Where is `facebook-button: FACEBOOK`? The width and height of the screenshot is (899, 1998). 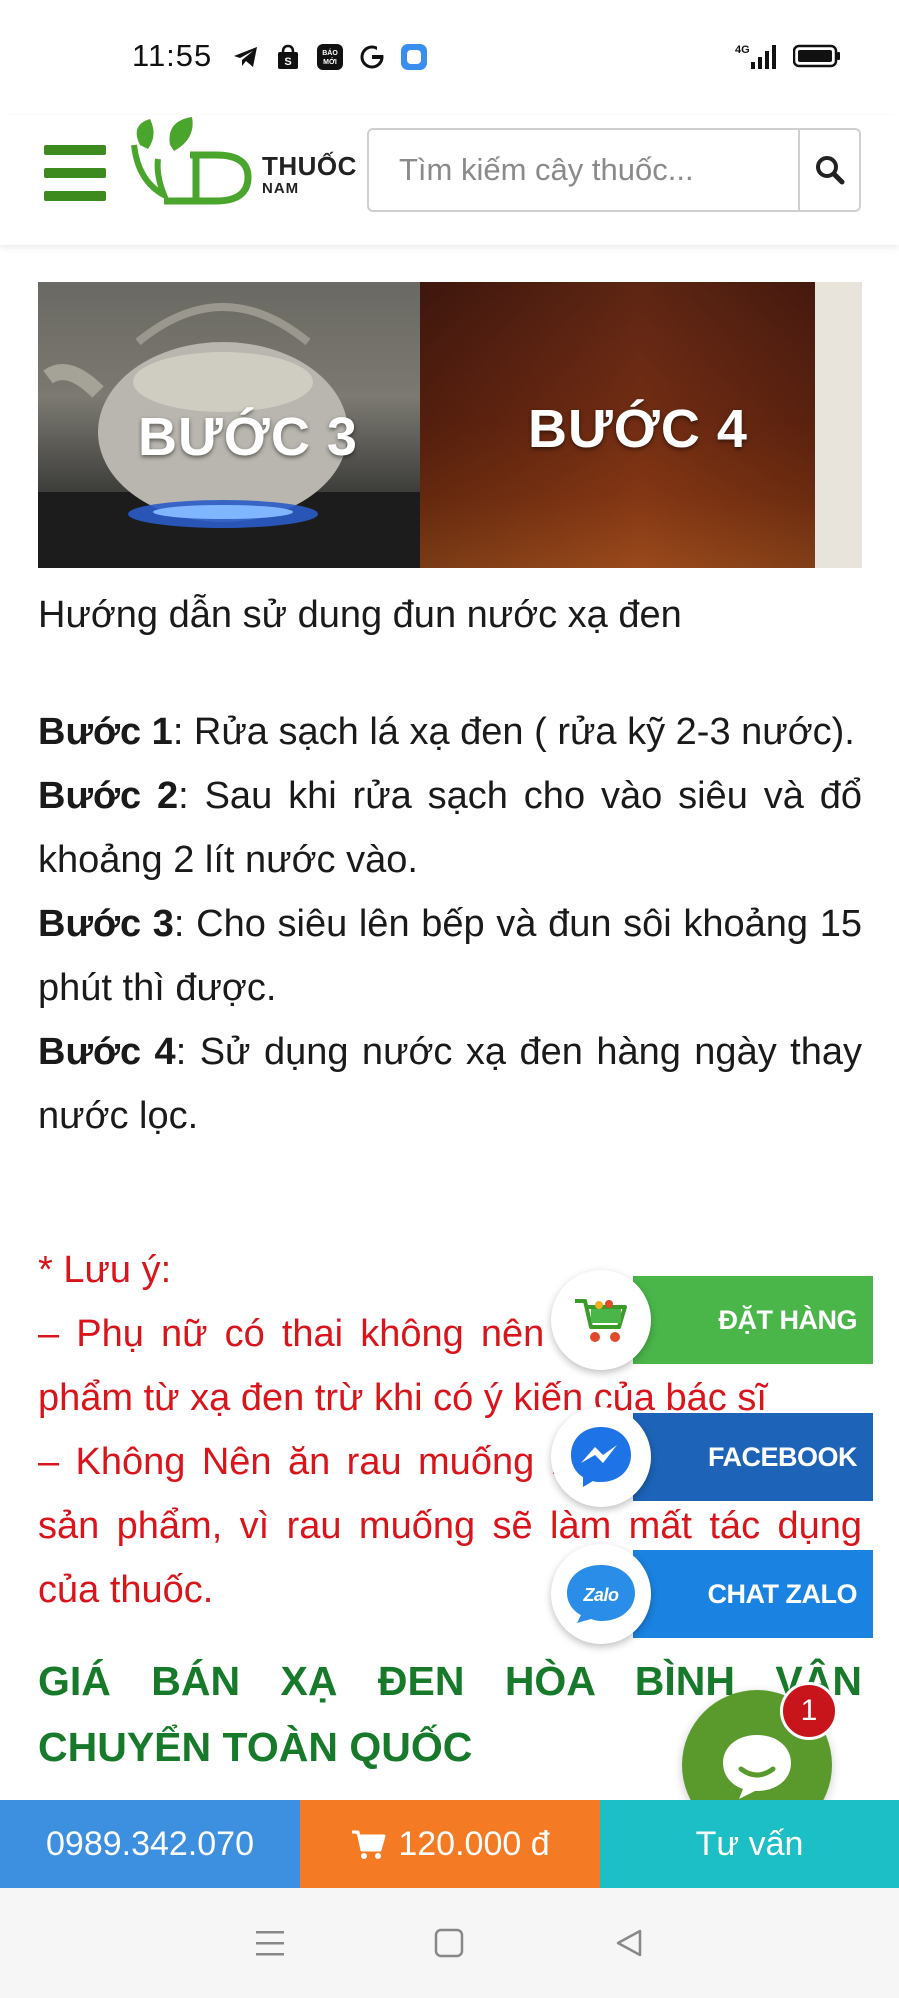 facebook-button: FACEBOOK is located at coordinates (712, 1457).